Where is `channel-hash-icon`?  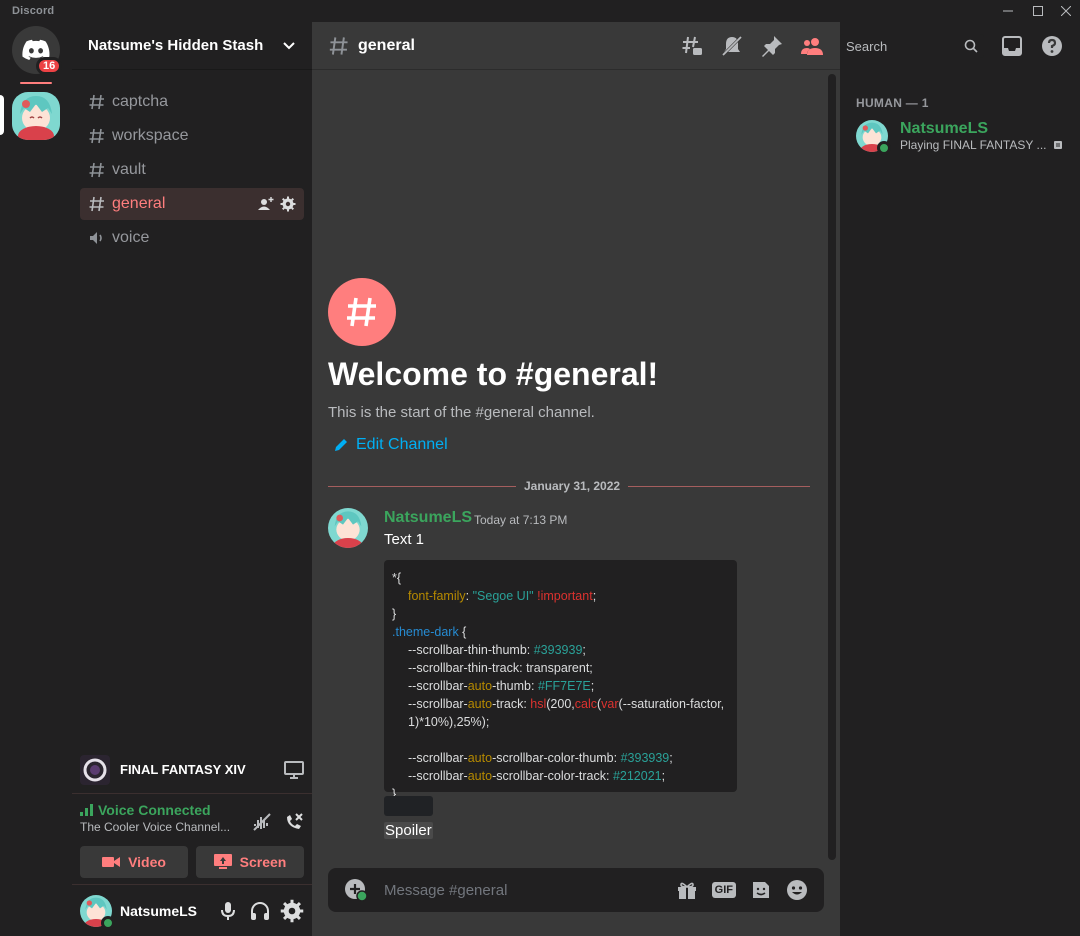 channel-hash-icon is located at coordinates (362, 312).